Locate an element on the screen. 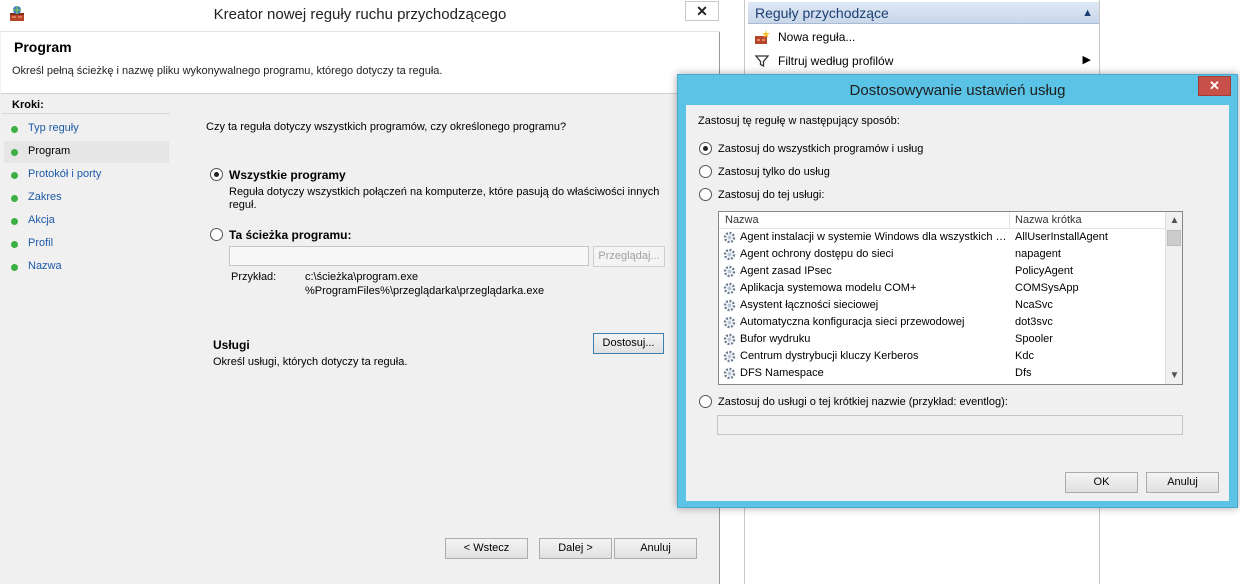 Image resolution: width=1240 pixels, height=584 pixels. apply-this-service-radio is located at coordinates (705, 194).